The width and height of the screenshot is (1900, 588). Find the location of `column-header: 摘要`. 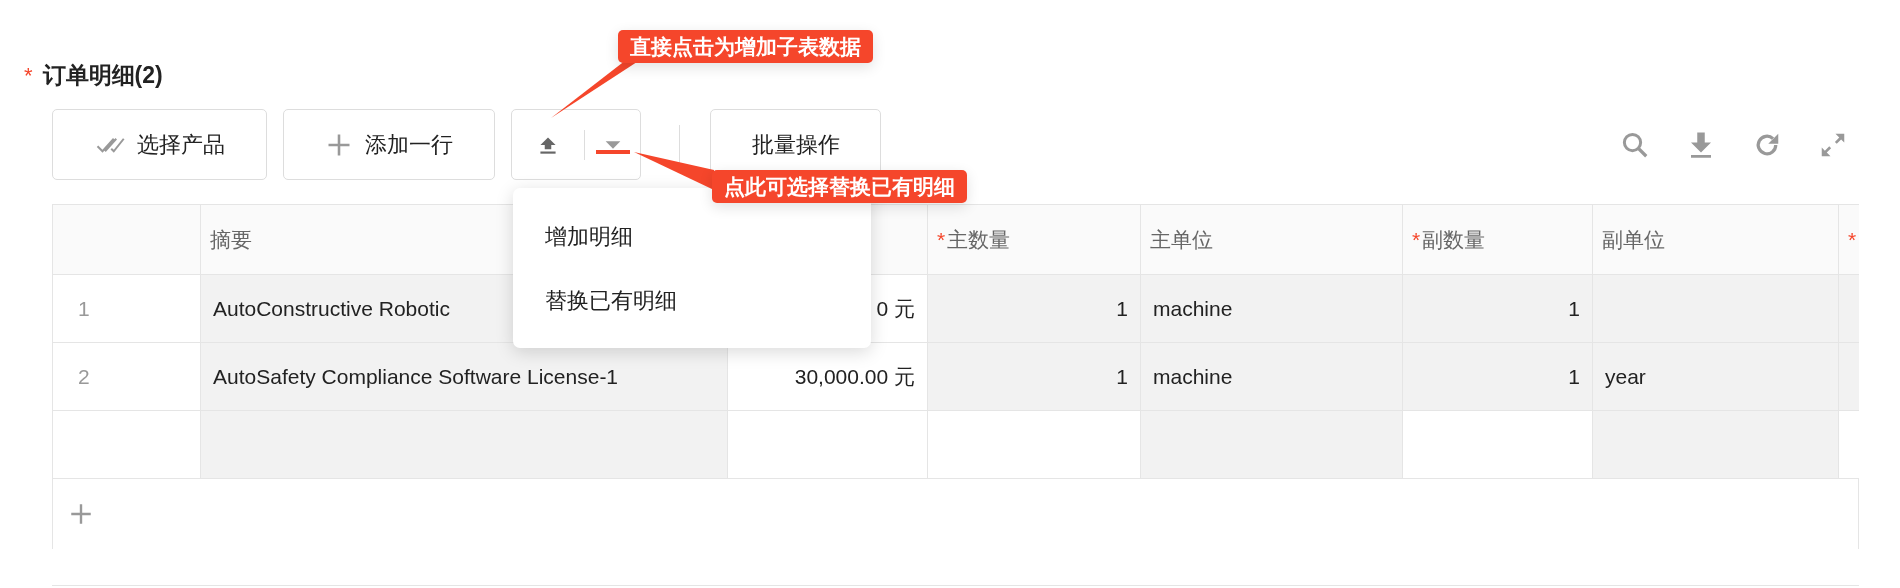

column-header: 摘要 is located at coordinates (231, 239).